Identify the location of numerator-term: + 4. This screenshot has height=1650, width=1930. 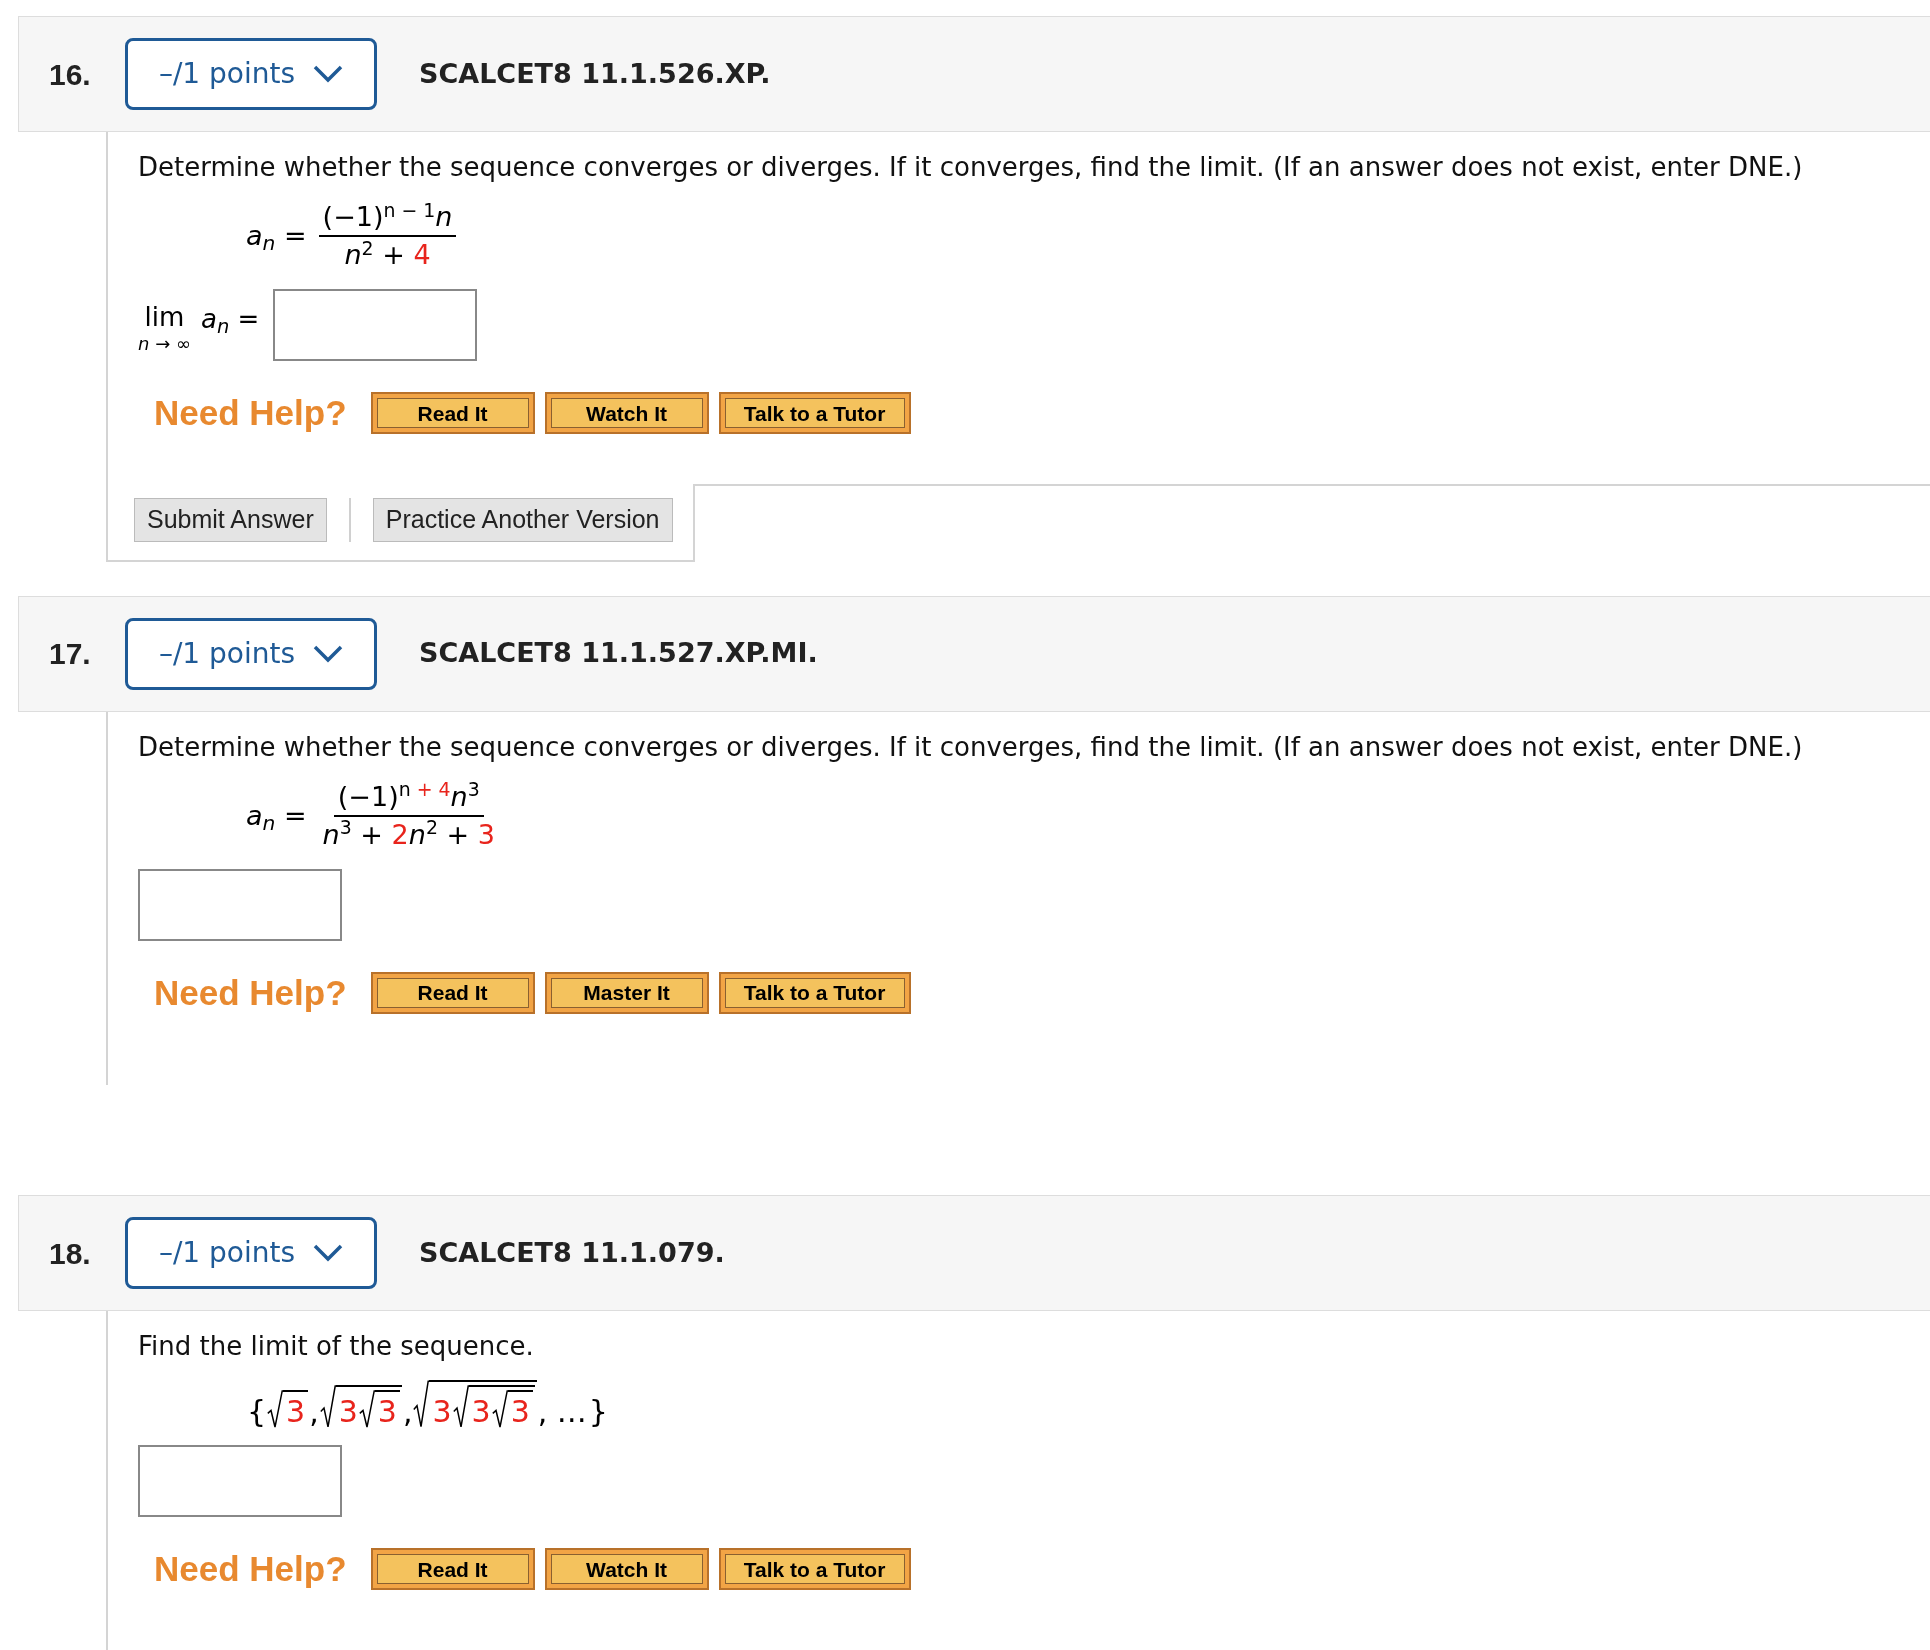
(433, 790).